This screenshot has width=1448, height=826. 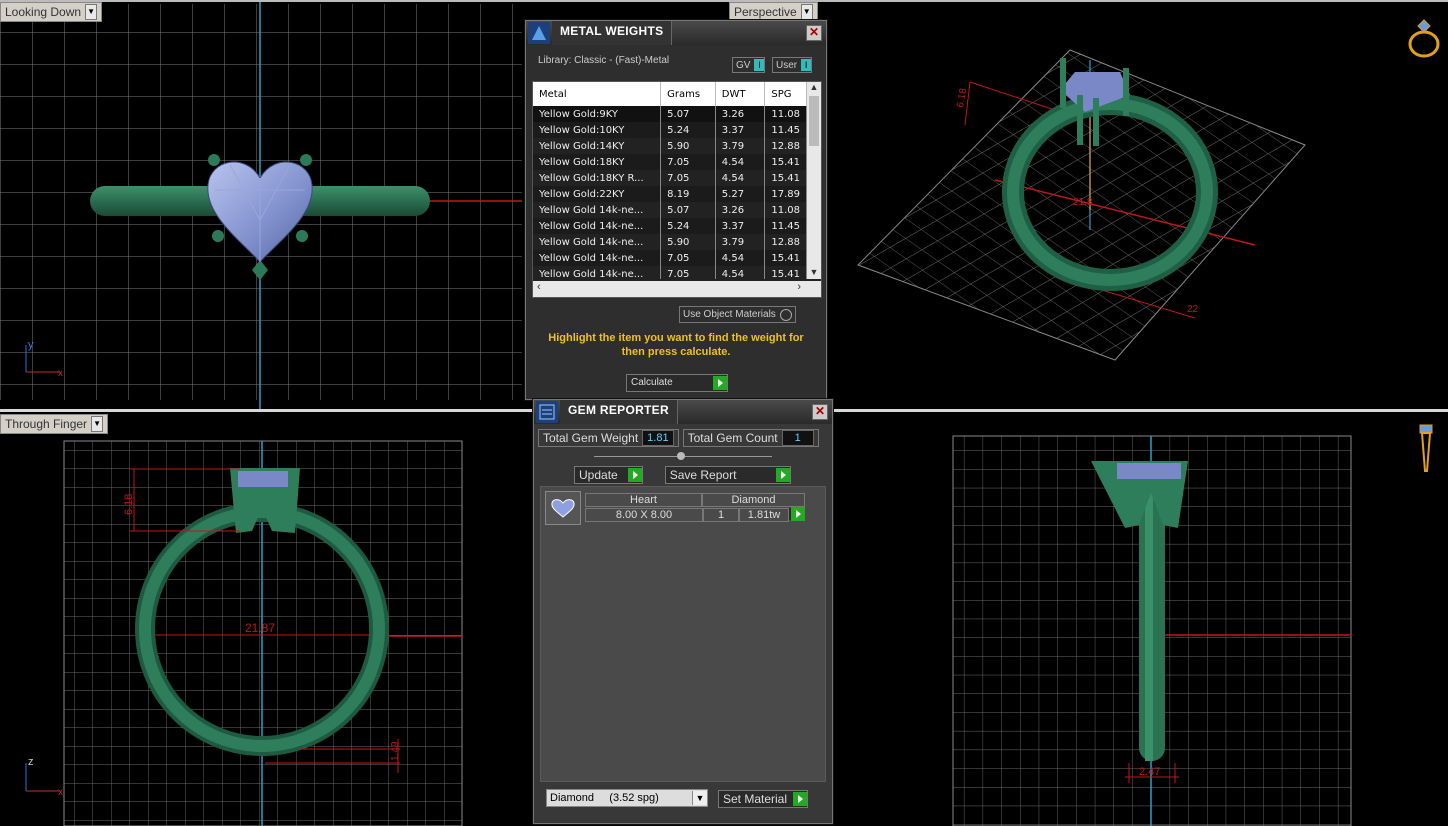 What do you see at coordinates (688, 114) in the screenshot?
I see `table-cell: 5.07` at bounding box center [688, 114].